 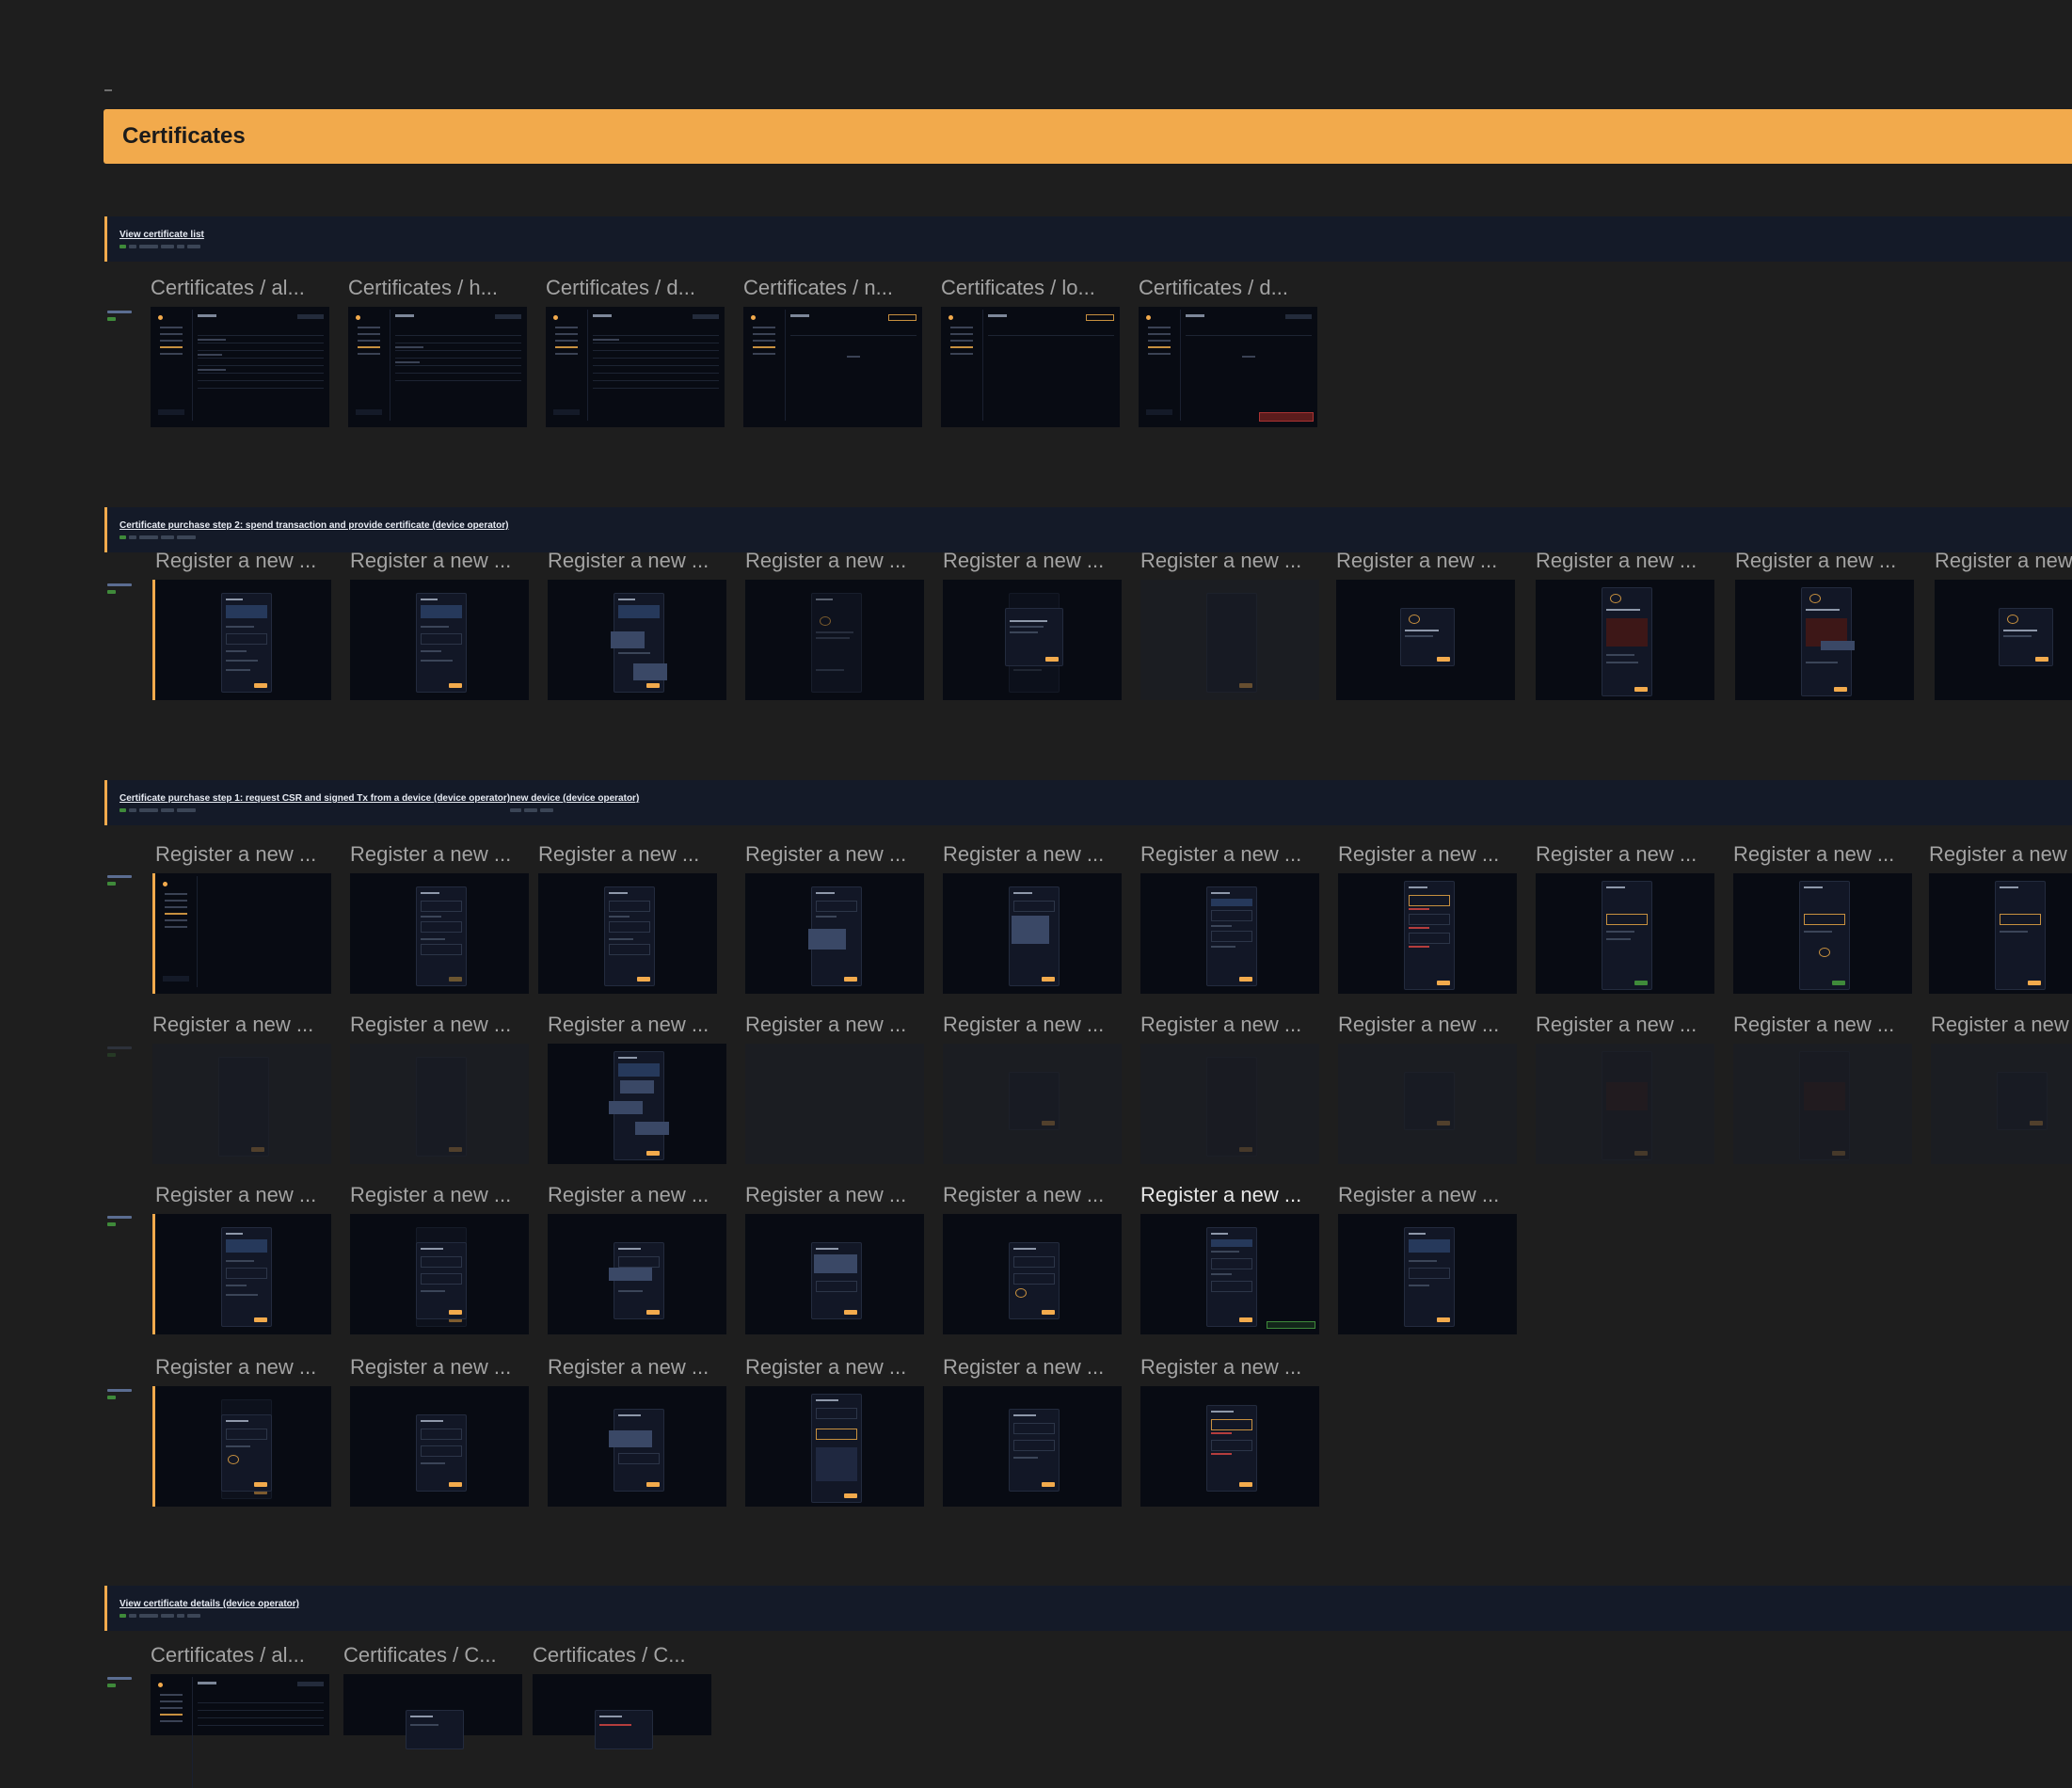 I want to click on section-meta-new-device, so click(x=532, y=810).